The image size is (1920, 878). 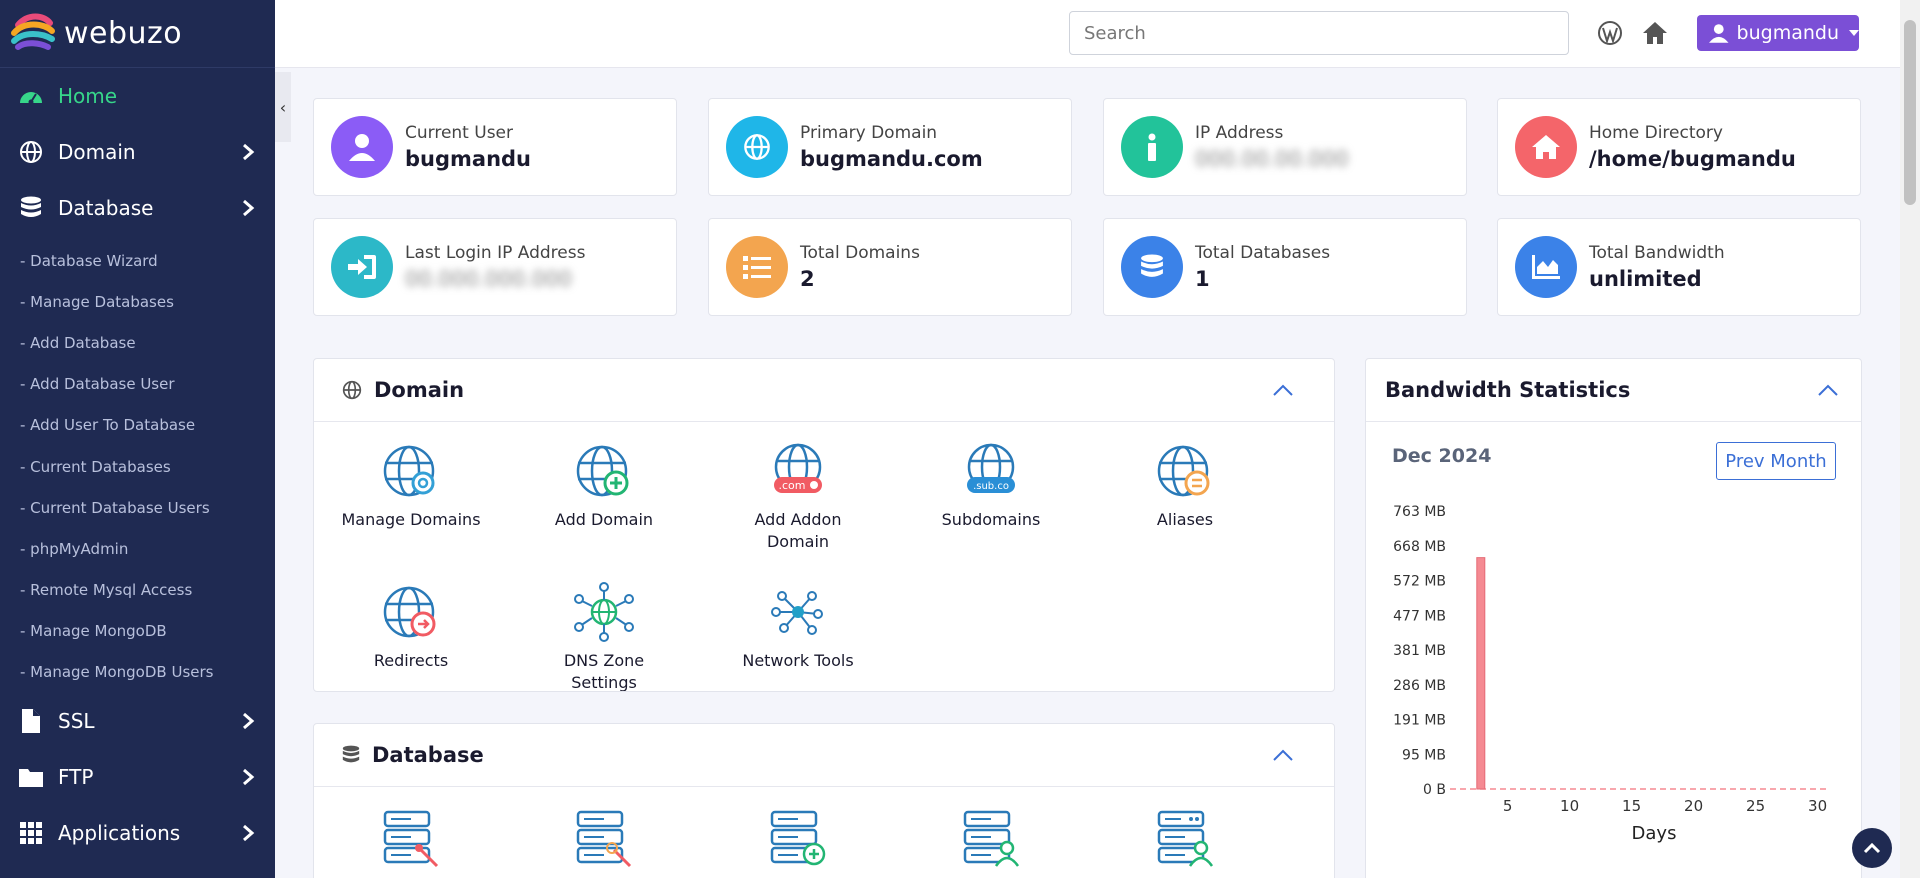 I want to click on info-icon, so click(x=1152, y=147).